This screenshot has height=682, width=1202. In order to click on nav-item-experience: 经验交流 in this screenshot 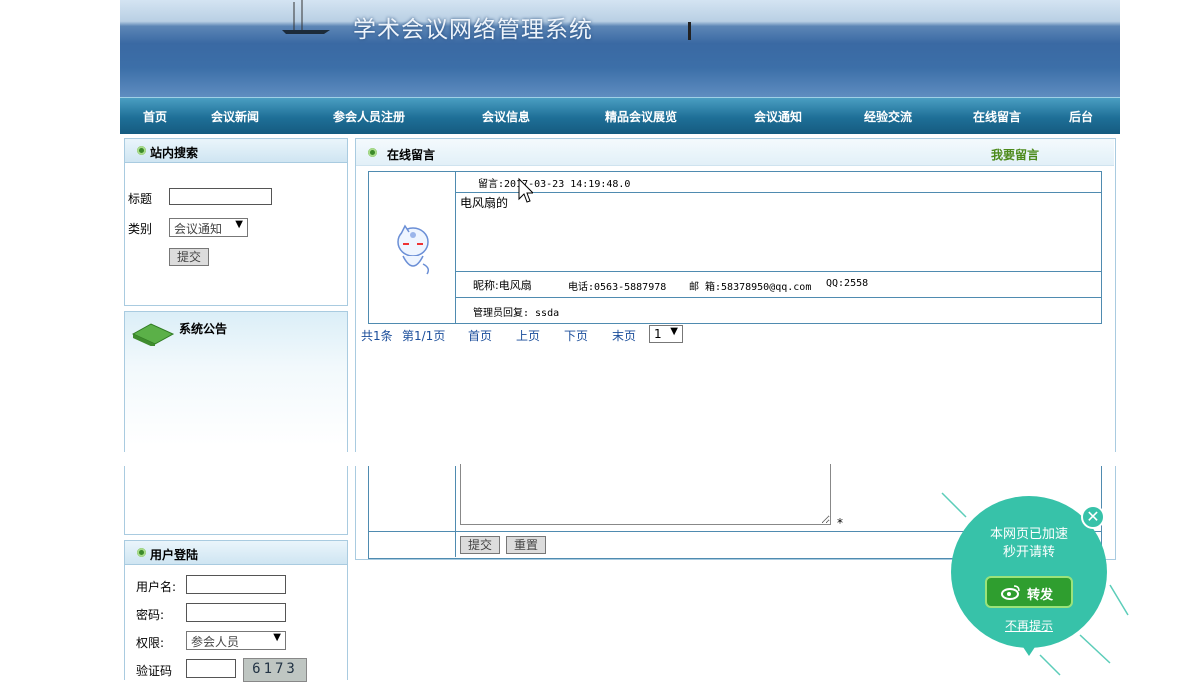, I will do `click(888, 116)`.